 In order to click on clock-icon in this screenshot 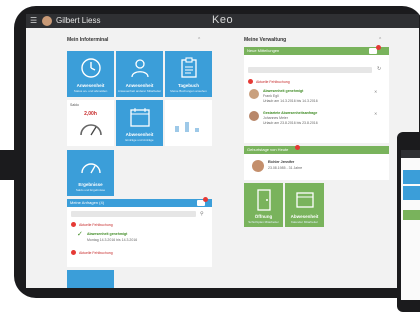, I will do `click(90, 68)`.